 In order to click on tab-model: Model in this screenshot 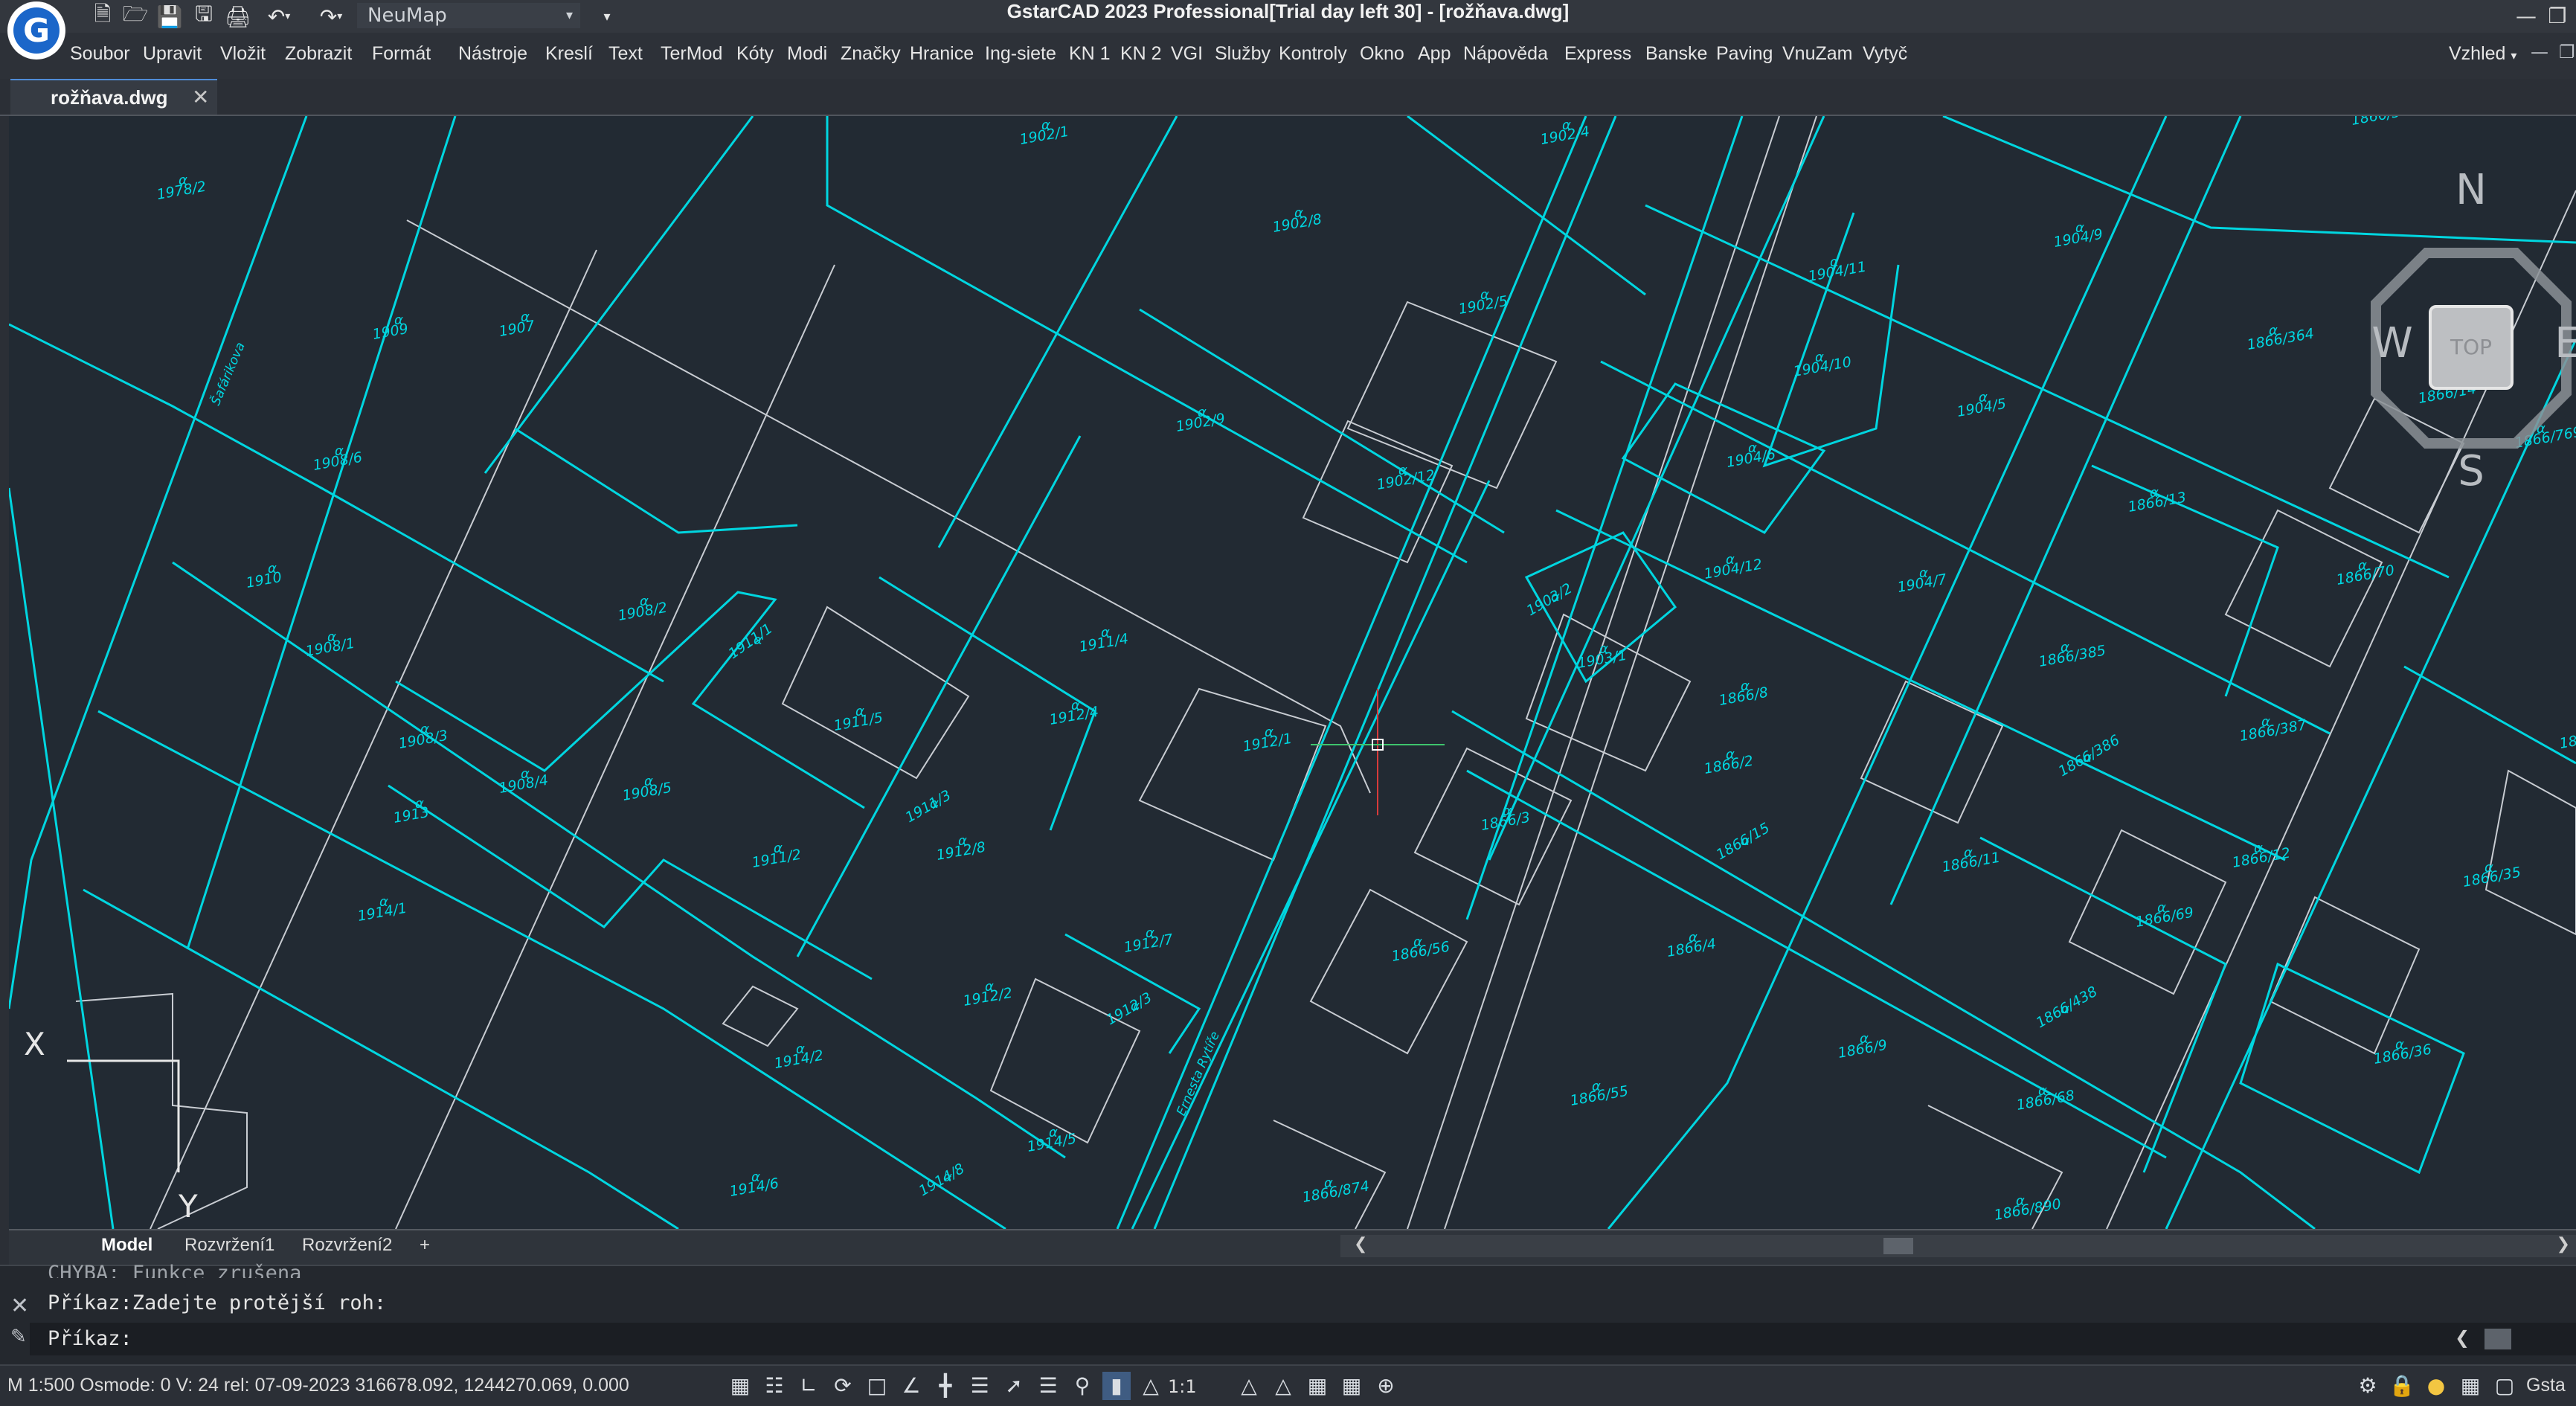, I will do `click(126, 1245)`.